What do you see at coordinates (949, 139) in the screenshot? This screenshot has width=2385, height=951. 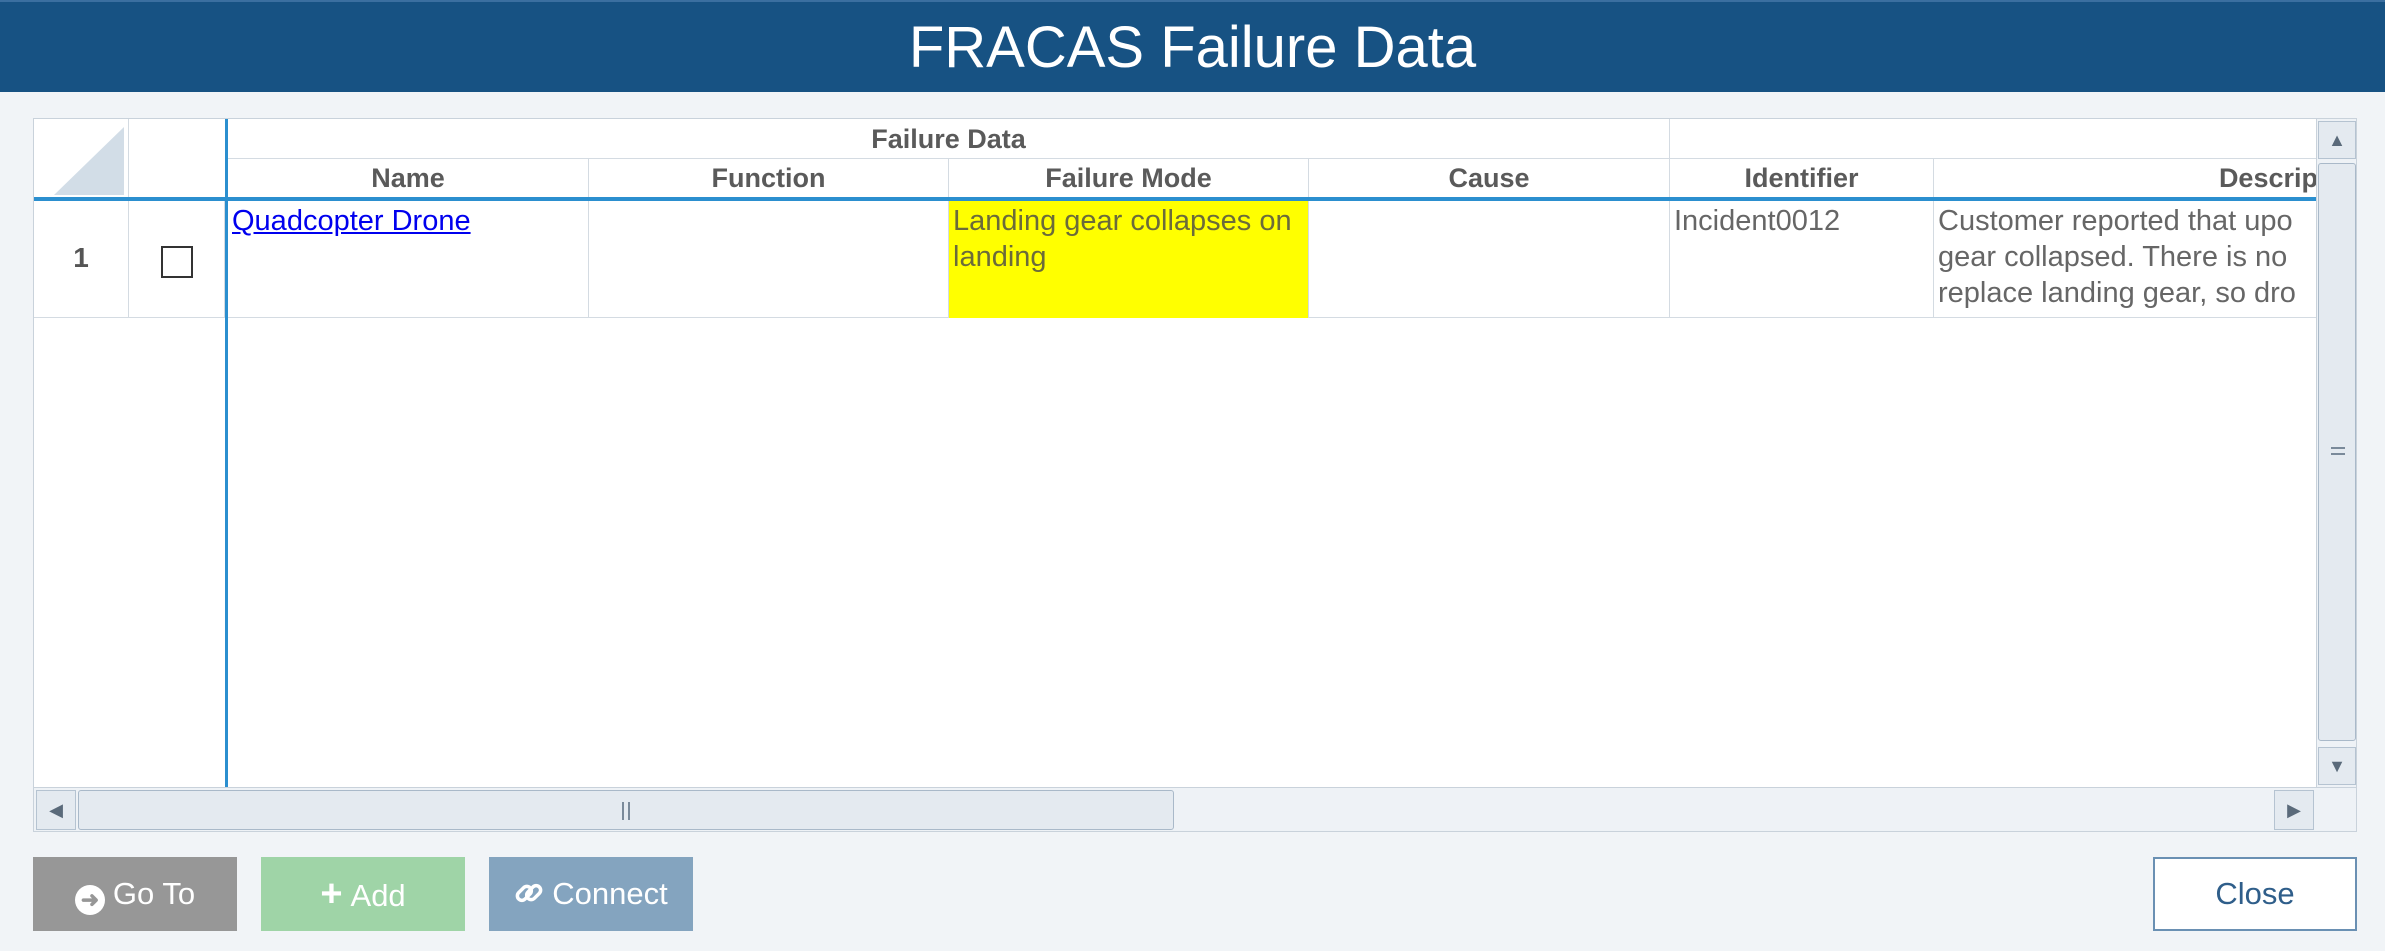 I see `group-header-failure-data: Failure Data` at bounding box center [949, 139].